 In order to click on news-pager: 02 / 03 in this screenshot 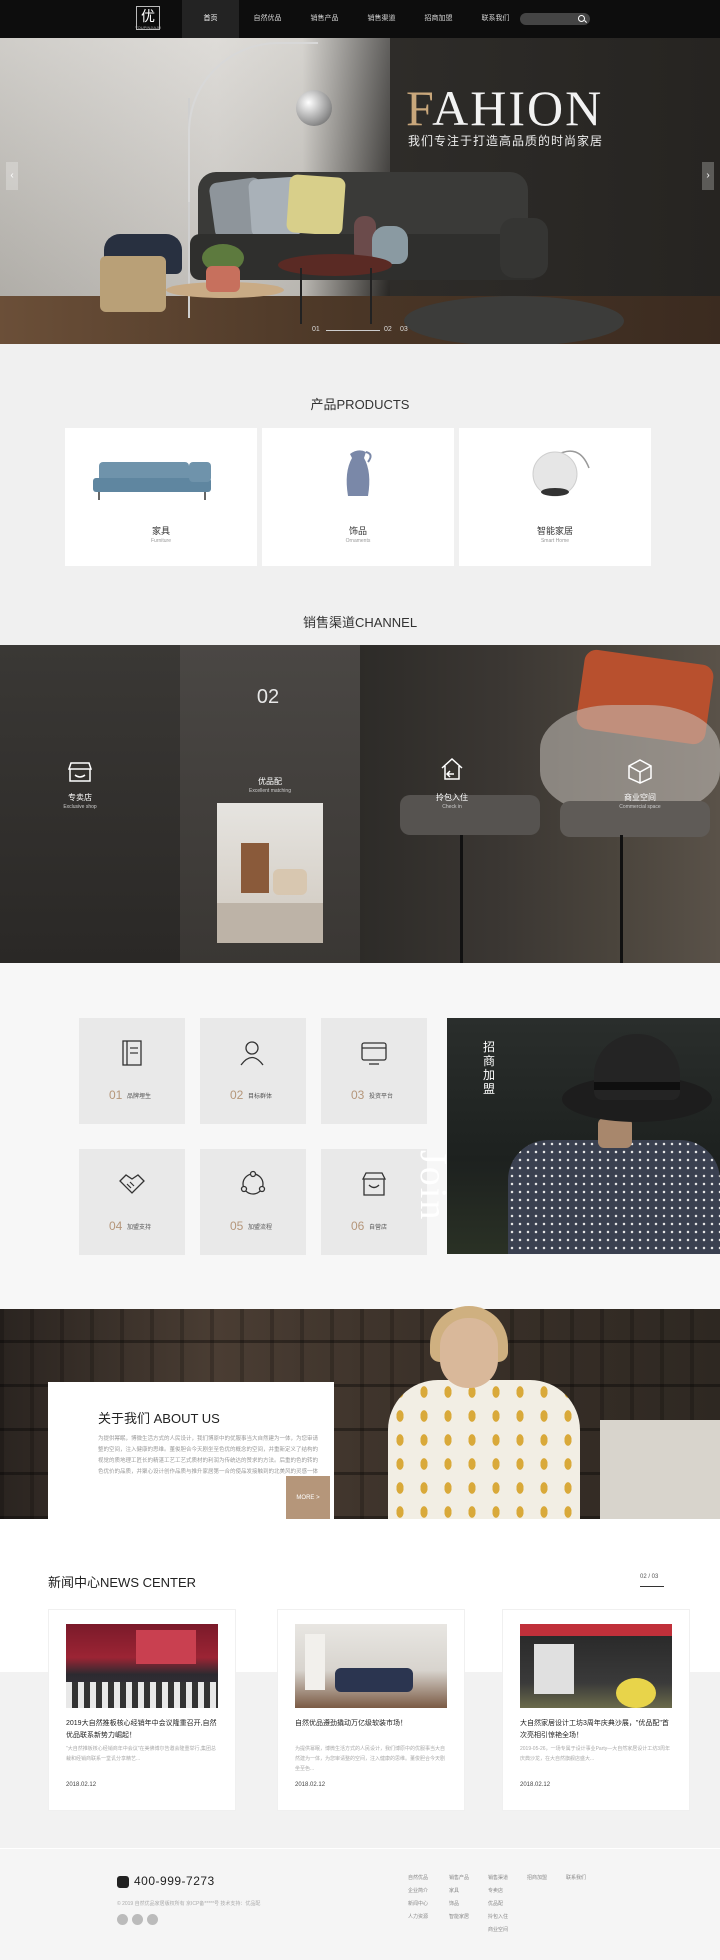, I will do `click(649, 1577)`.